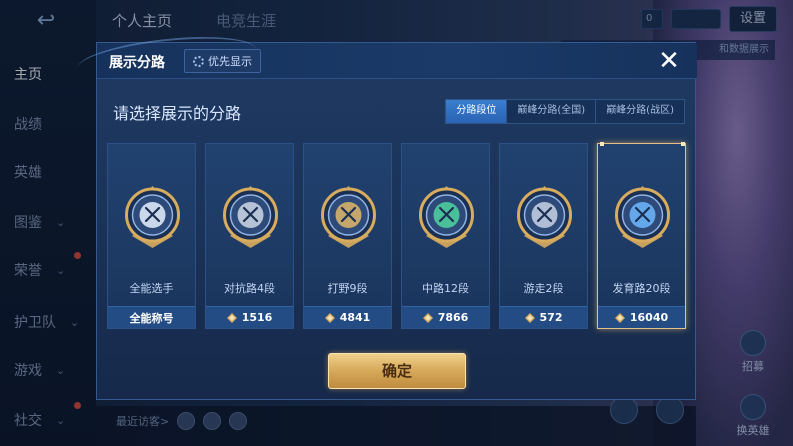 The width and height of the screenshot is (793, 446). I want to click on clash-lane-badge-icon, so click(250, 217).